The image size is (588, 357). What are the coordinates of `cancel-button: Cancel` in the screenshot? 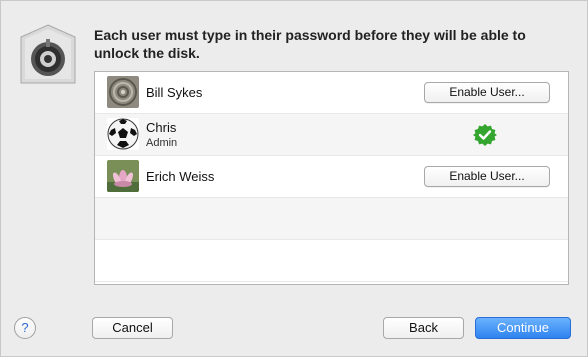 It's located at (132, 328).